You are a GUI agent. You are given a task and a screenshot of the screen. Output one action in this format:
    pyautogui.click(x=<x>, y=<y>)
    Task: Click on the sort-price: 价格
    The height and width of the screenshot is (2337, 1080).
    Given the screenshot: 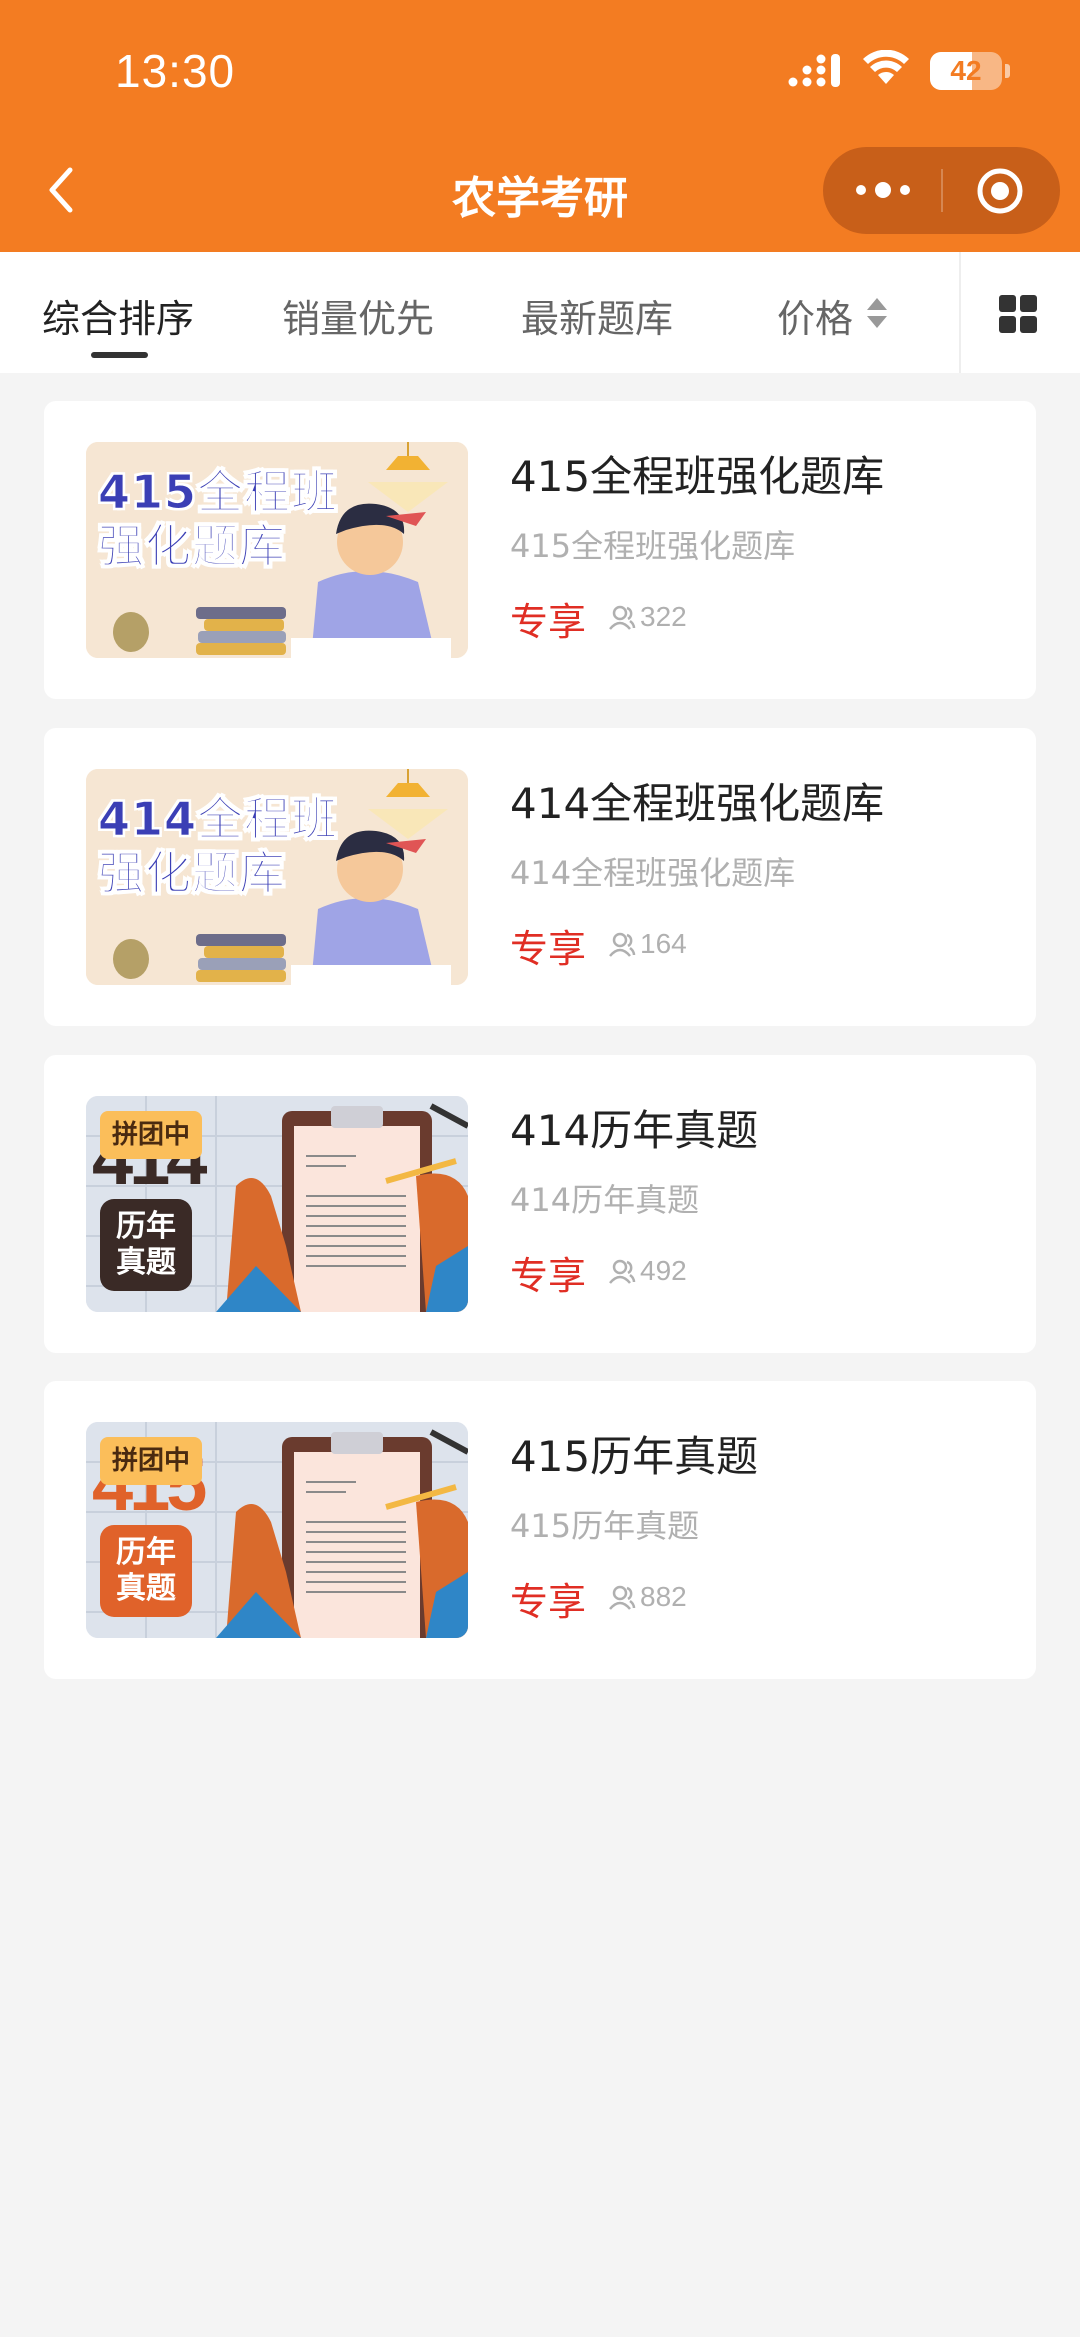 What is the action you would take?
    pyautogui.click(x=815, y=315)
    